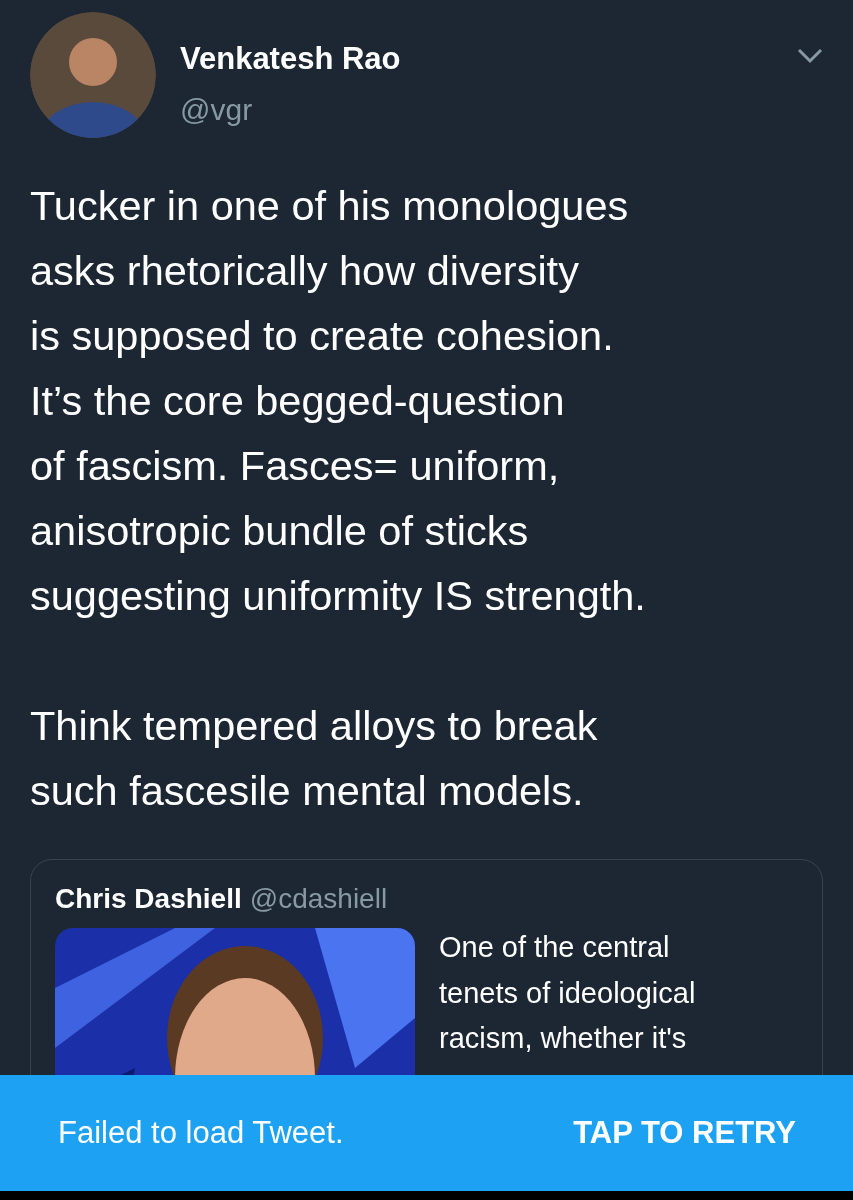 The height and width of the screenshot is (1200, 853). What do you see at coordinates (148, 899) in the screenshot?
I see `quoted-author-name: Chris Dashiell` at bounding box center [148, 899].